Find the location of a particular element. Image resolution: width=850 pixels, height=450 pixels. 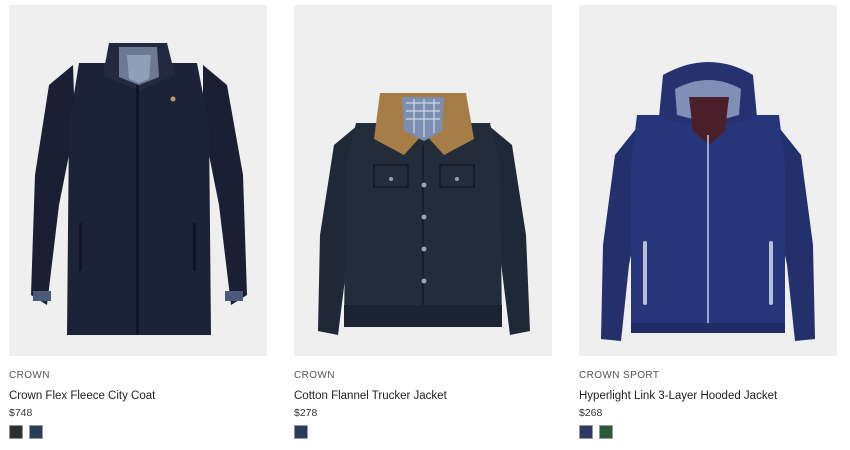

product-title: Crown Flex Fleece City Coat is located at coordinates (138, 396).